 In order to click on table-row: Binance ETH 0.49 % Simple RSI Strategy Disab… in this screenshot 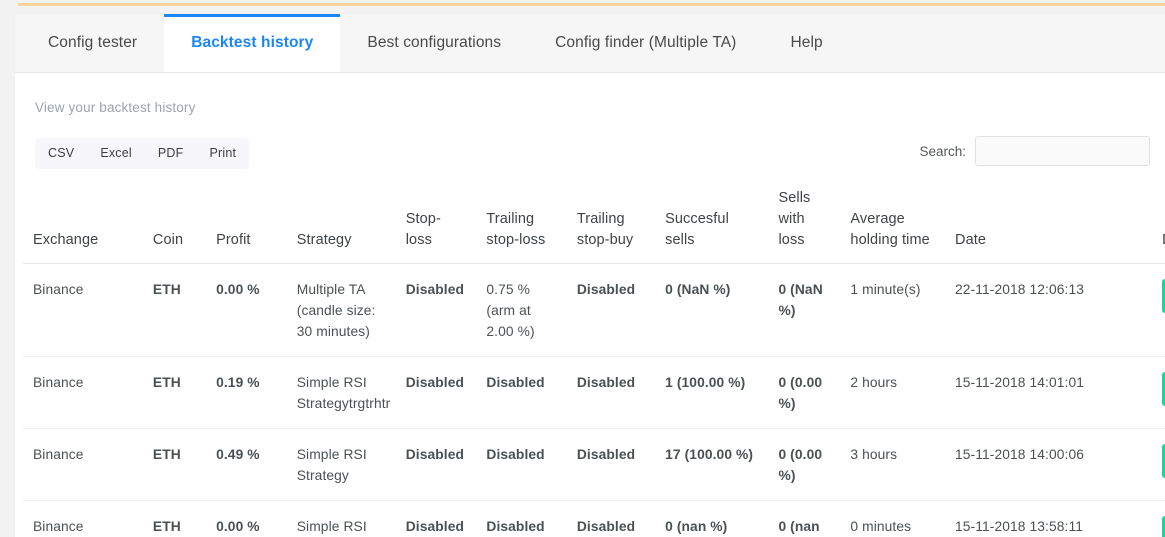, I will do `click(594, 464)`.